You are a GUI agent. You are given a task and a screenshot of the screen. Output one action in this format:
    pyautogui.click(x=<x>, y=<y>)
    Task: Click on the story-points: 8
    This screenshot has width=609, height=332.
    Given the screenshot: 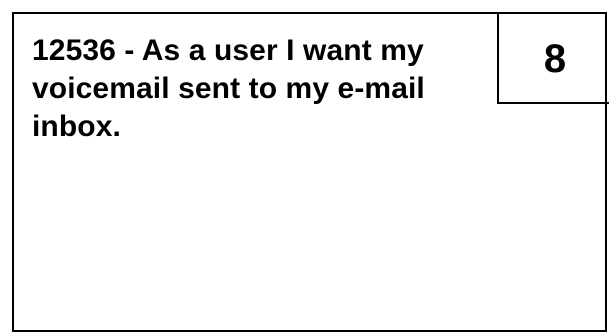 What is the action you would take?
    pyautogui.click(x=555, y=59)
    